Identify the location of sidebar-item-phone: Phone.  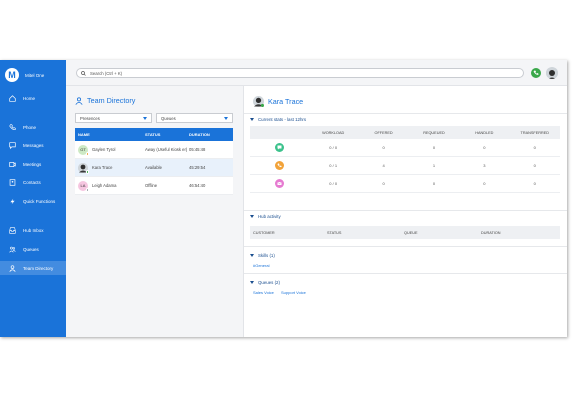
(33, 127).